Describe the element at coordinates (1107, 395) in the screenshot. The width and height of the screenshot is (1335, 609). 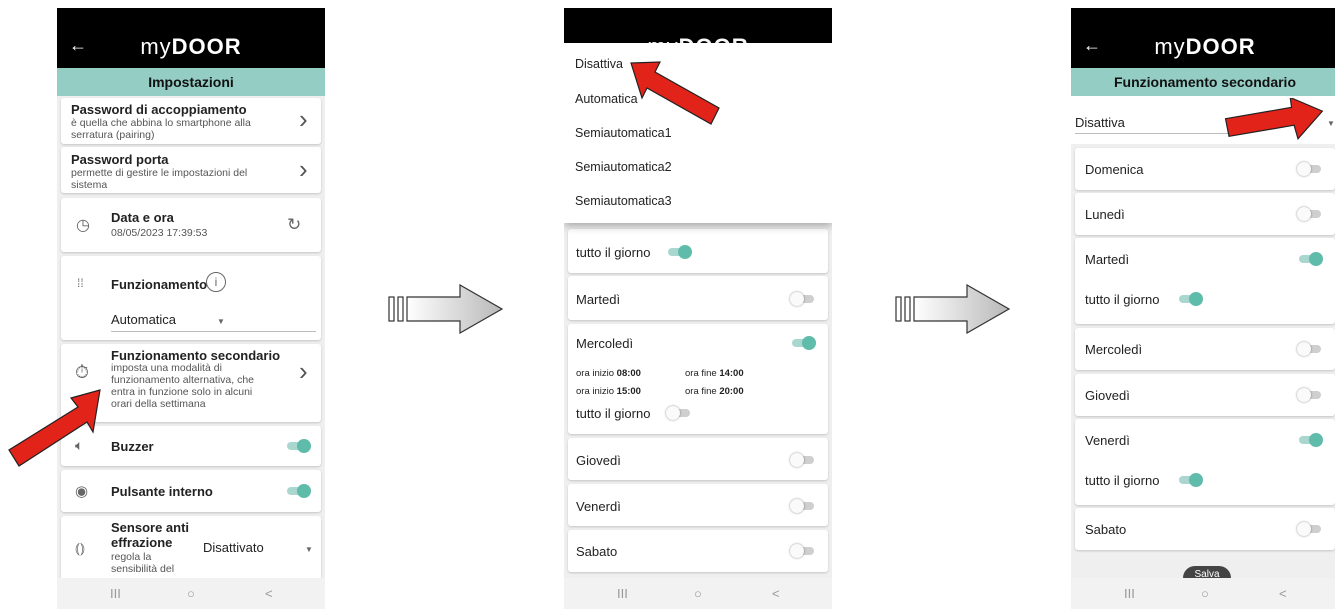
I see `day-label: Giovedì` at that location.